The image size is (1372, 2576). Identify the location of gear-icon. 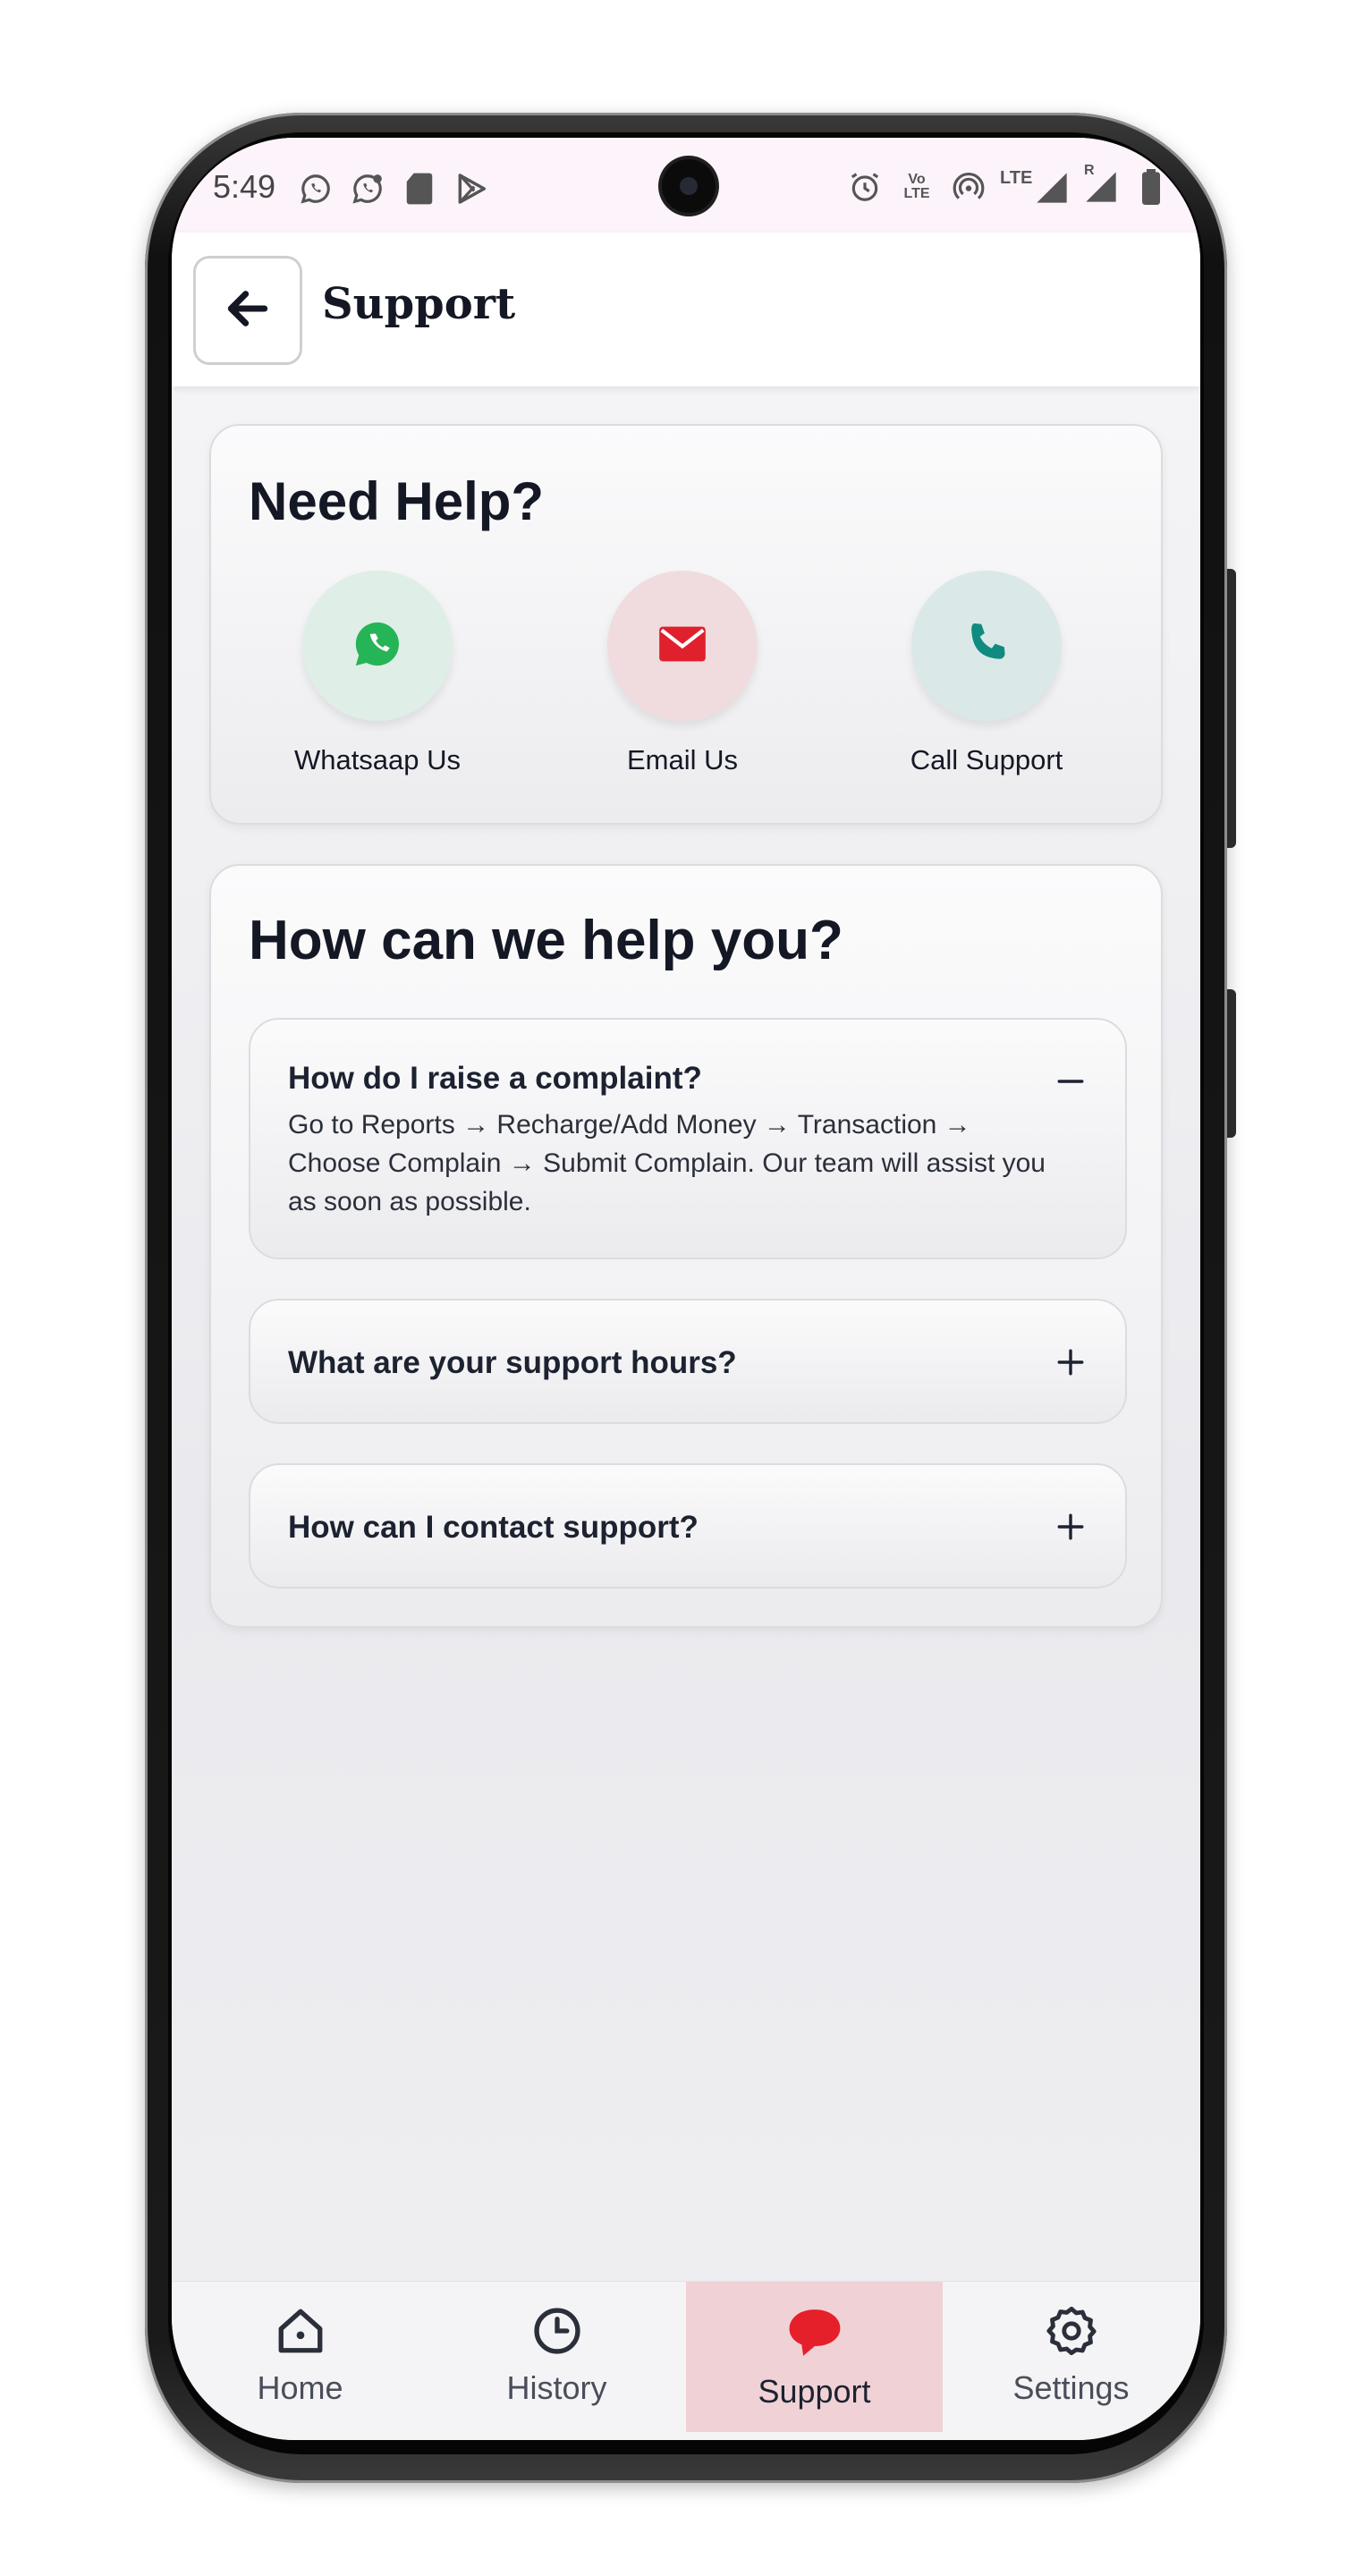
(1071, 2331).